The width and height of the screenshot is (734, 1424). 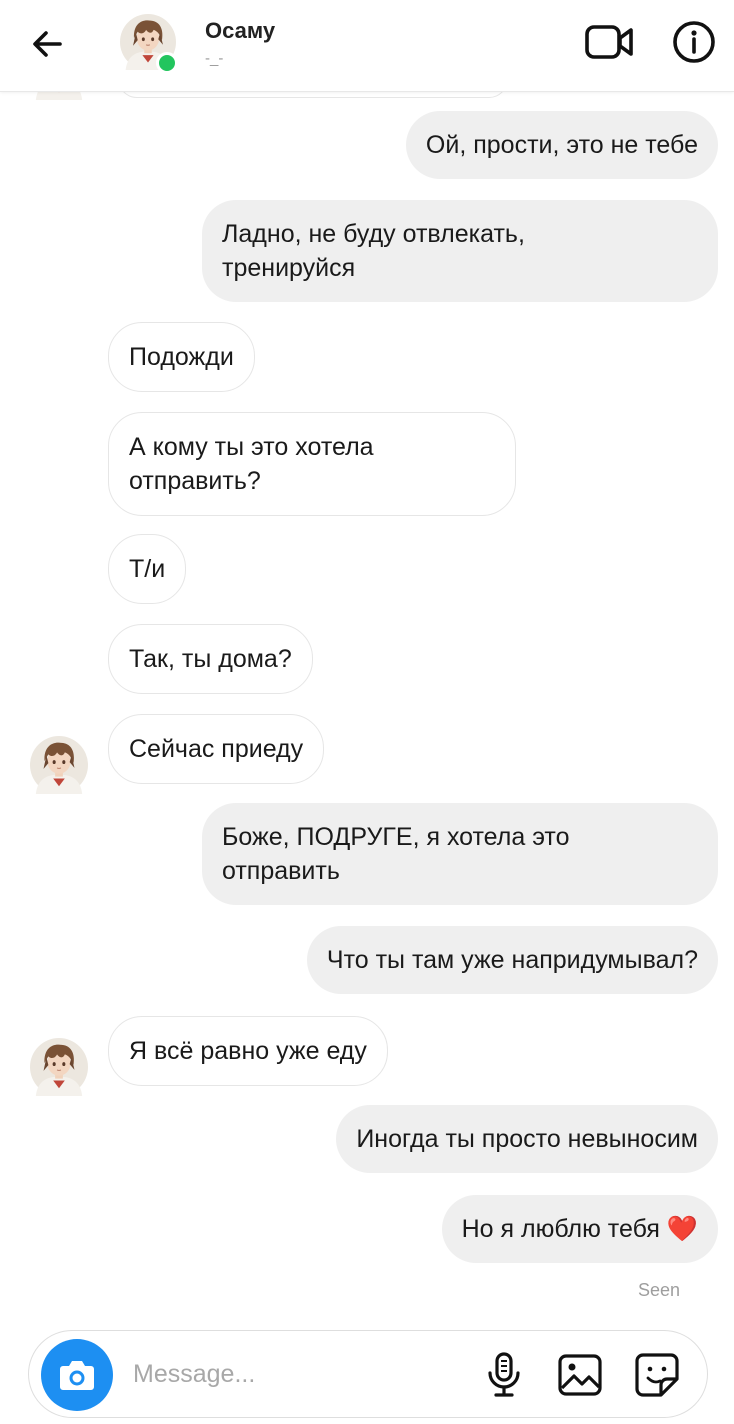 I want to click on message-bubble-incoming: Так, ты дома?, so click(x=210, y=659).